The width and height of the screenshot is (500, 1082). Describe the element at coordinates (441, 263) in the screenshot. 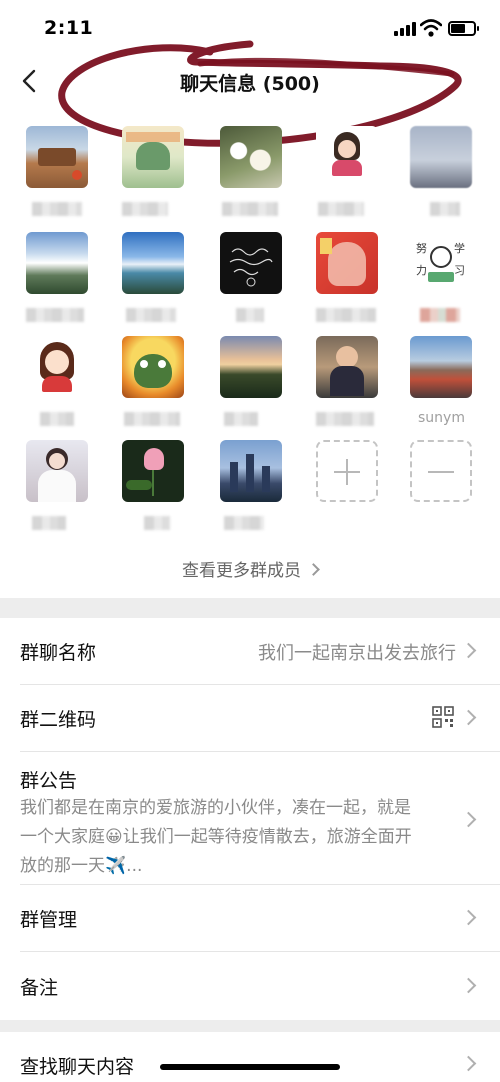

I see `member-photo: 努 学 力 习` at that location.